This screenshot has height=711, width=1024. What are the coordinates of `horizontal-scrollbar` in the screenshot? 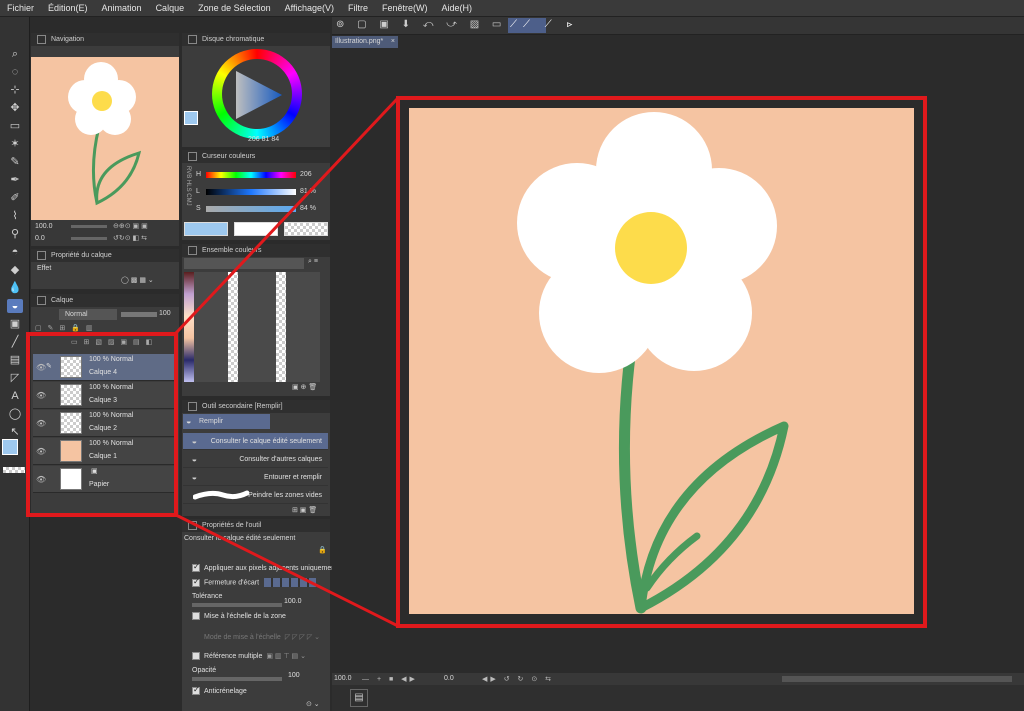 It's located at (897, 679).